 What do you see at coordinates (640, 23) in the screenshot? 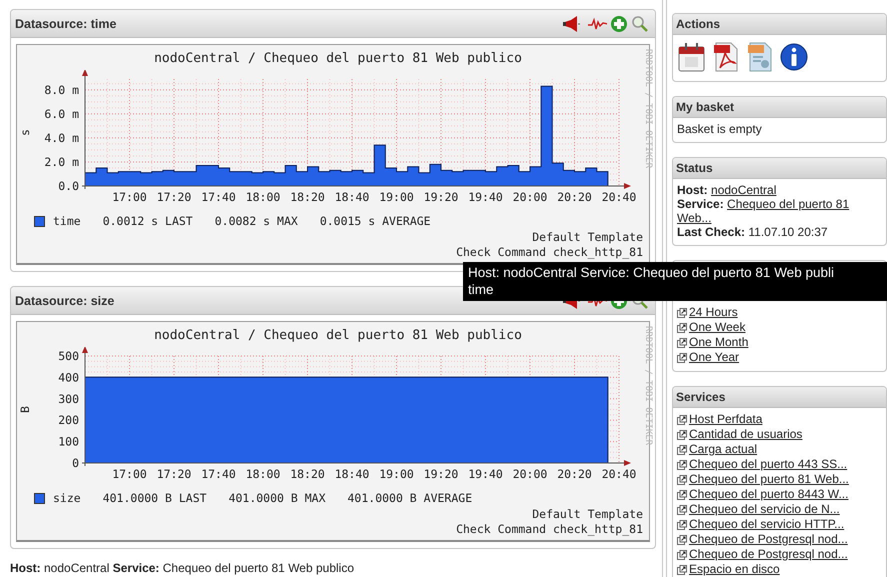
I see `search-icon` at bounding box center [640, 23].